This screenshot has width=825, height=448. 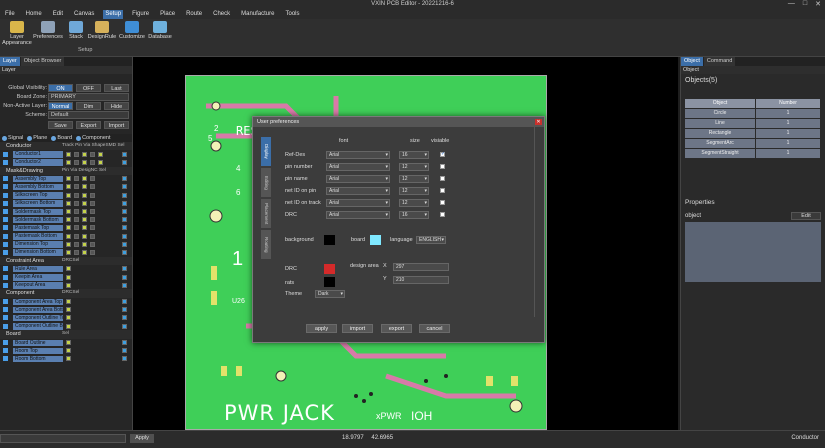 I want to click on layer-row: Rule Area, so click(x=66, y=269).